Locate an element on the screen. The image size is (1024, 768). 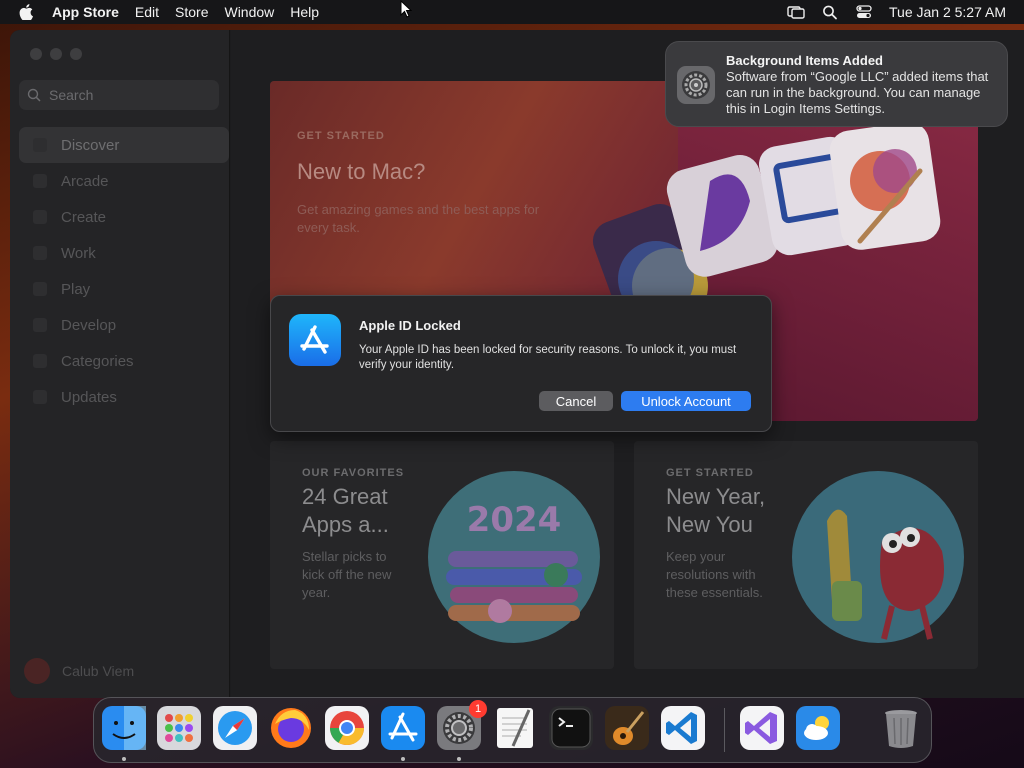
discover-icon is located at coordinates (40, 145).